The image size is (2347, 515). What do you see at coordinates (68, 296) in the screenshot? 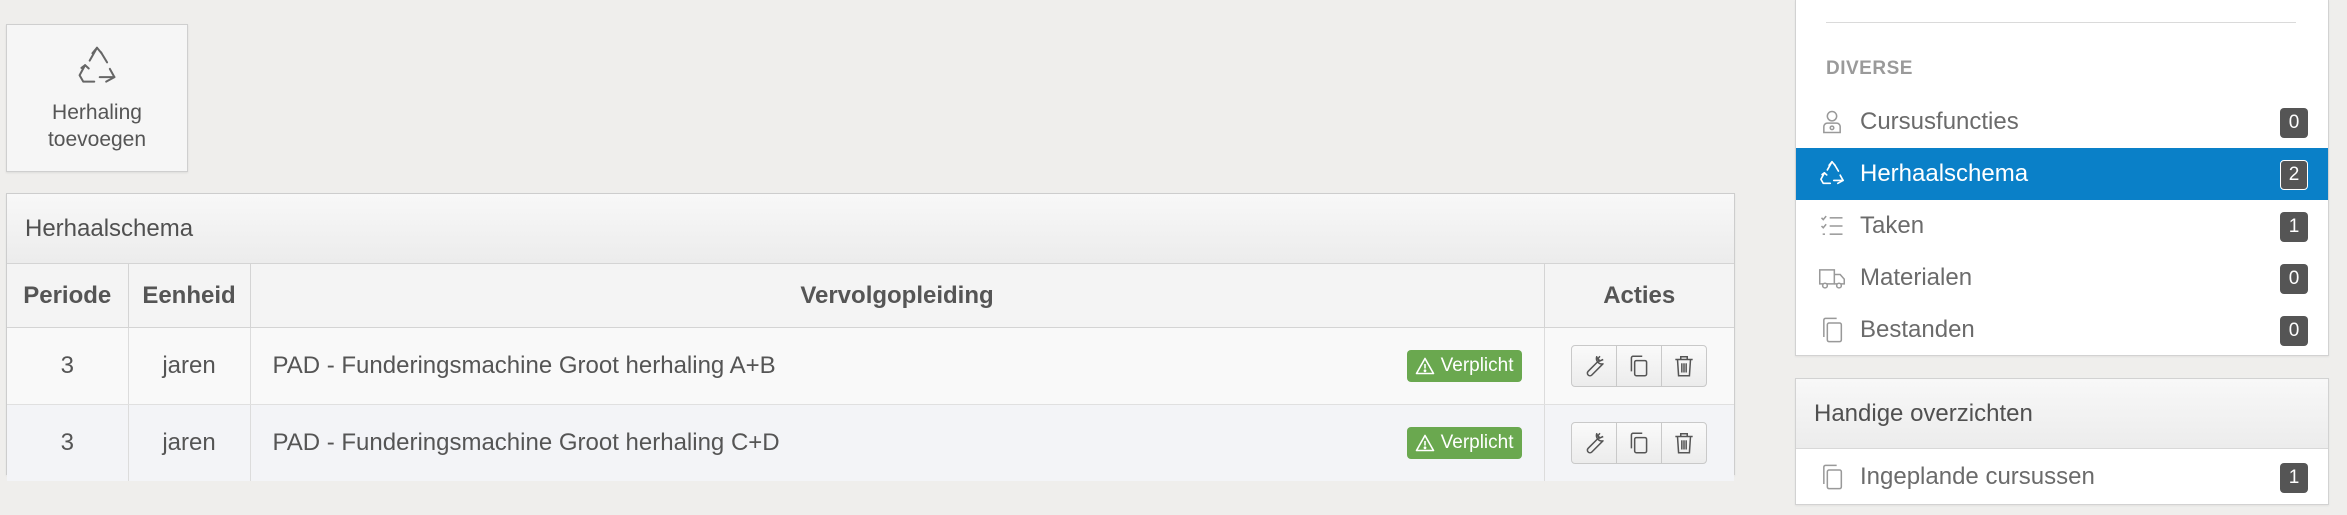
I see `column-header-period: Periode` at bounding box center [68, 296].